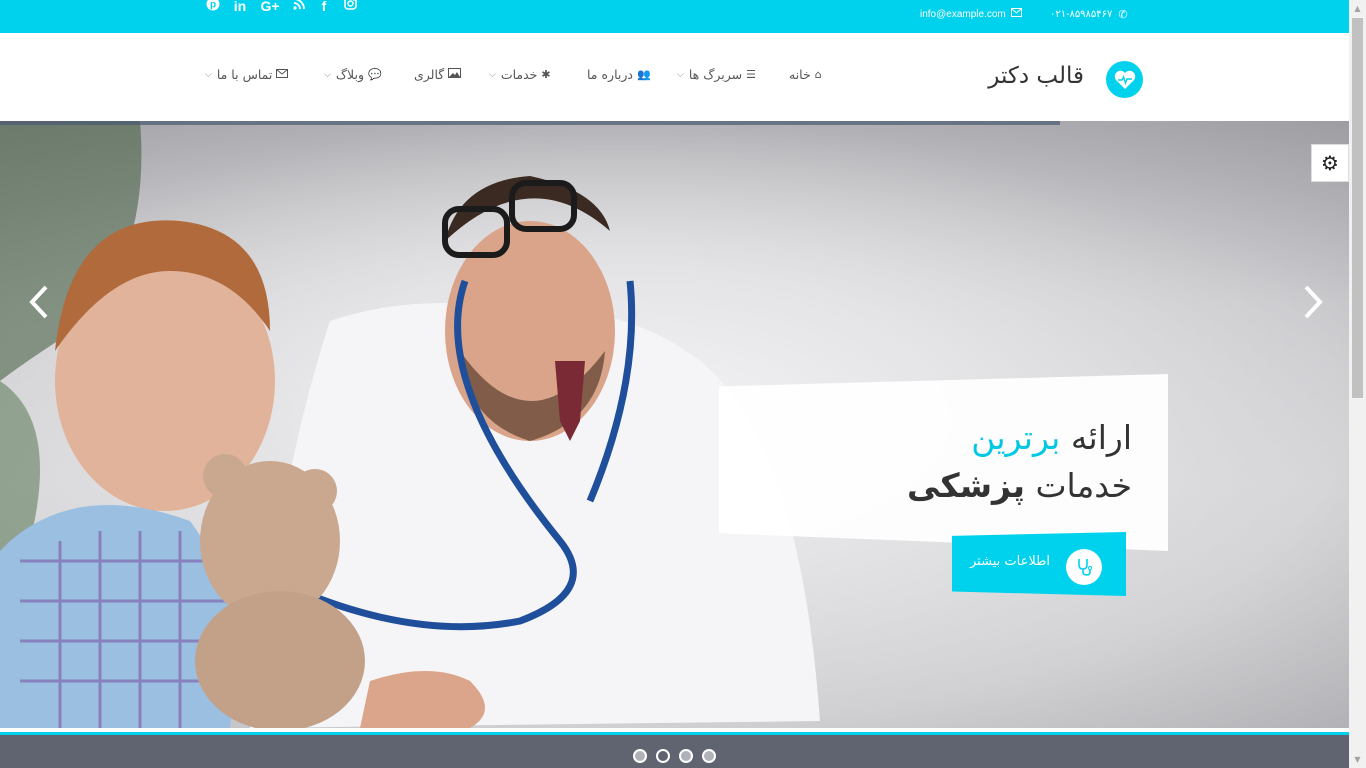  I want to click on nav-headers: ☰ سربرگ ها ⌵, so click(716, 74).